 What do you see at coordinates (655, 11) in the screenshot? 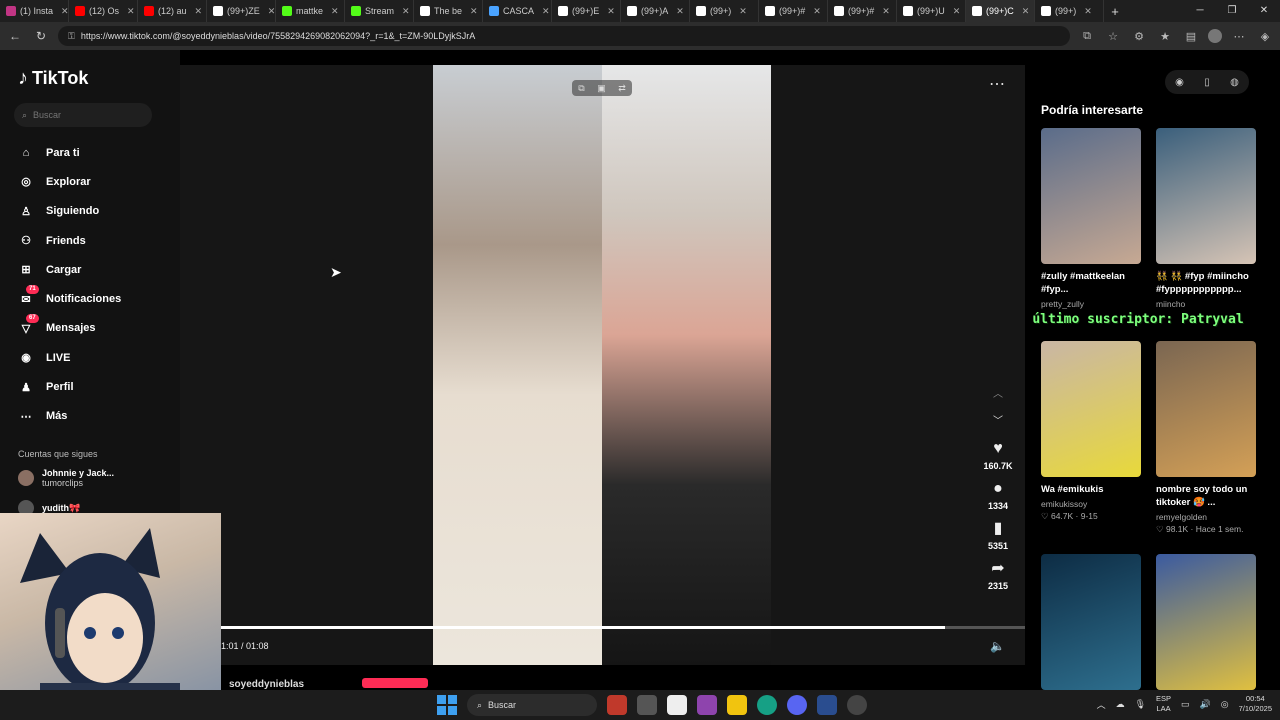
I see `browser-tab: (99+)A ✕` at bounding box center [655, 11].